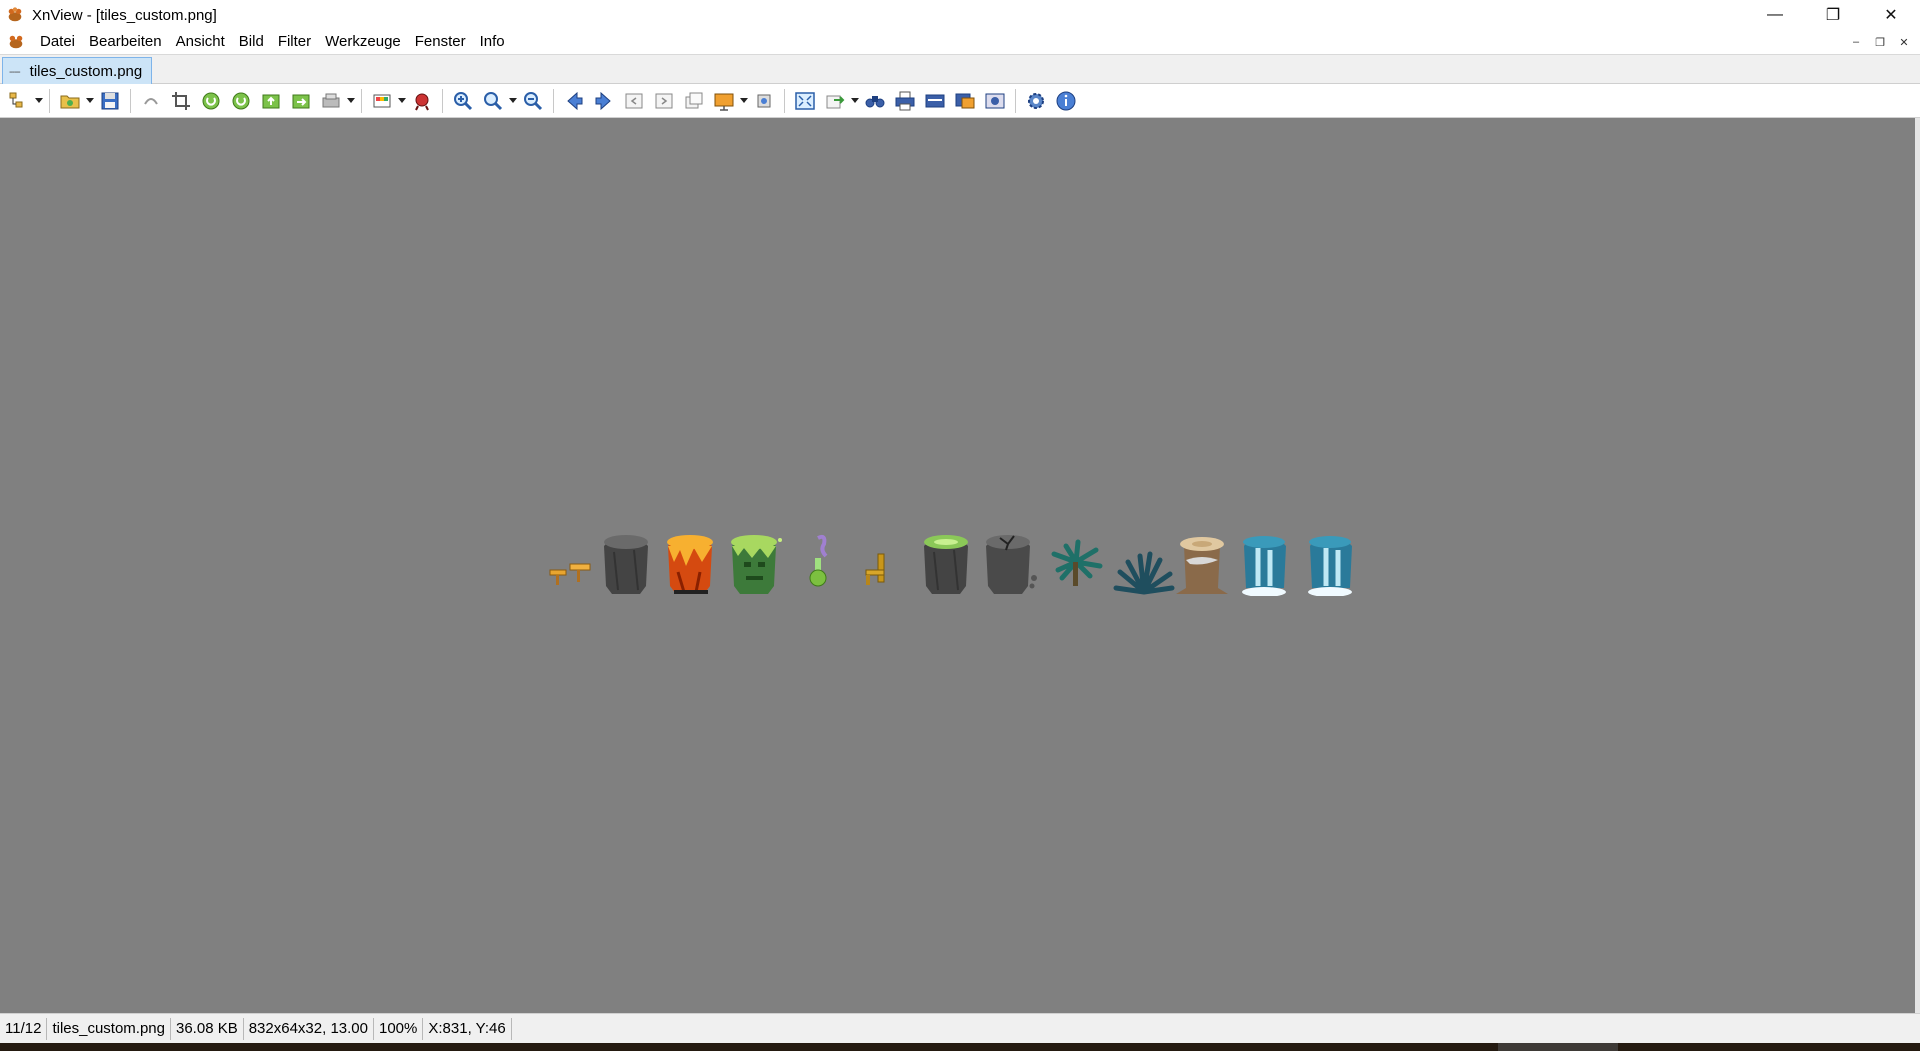  What do you see at coordinates (294, 42) in the screenshot?
I see `menu-filter: Filter` at bounding box center [294, 42].